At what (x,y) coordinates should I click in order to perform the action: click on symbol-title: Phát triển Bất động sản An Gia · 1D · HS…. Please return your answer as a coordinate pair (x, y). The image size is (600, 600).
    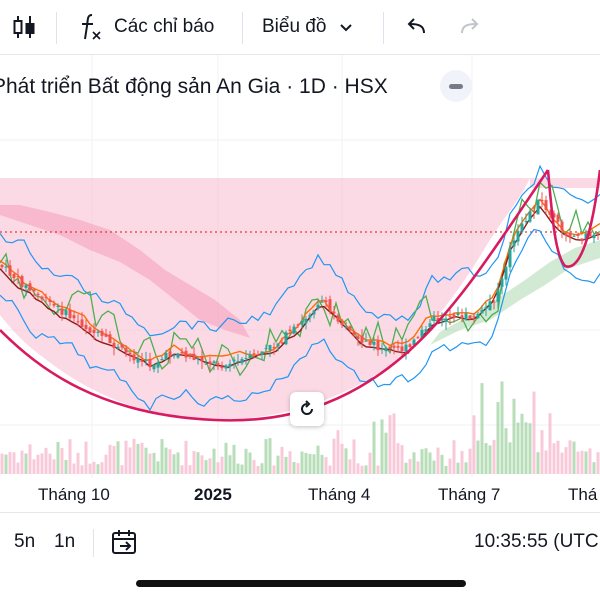
    Looking at the image, I should click on (194, 87).